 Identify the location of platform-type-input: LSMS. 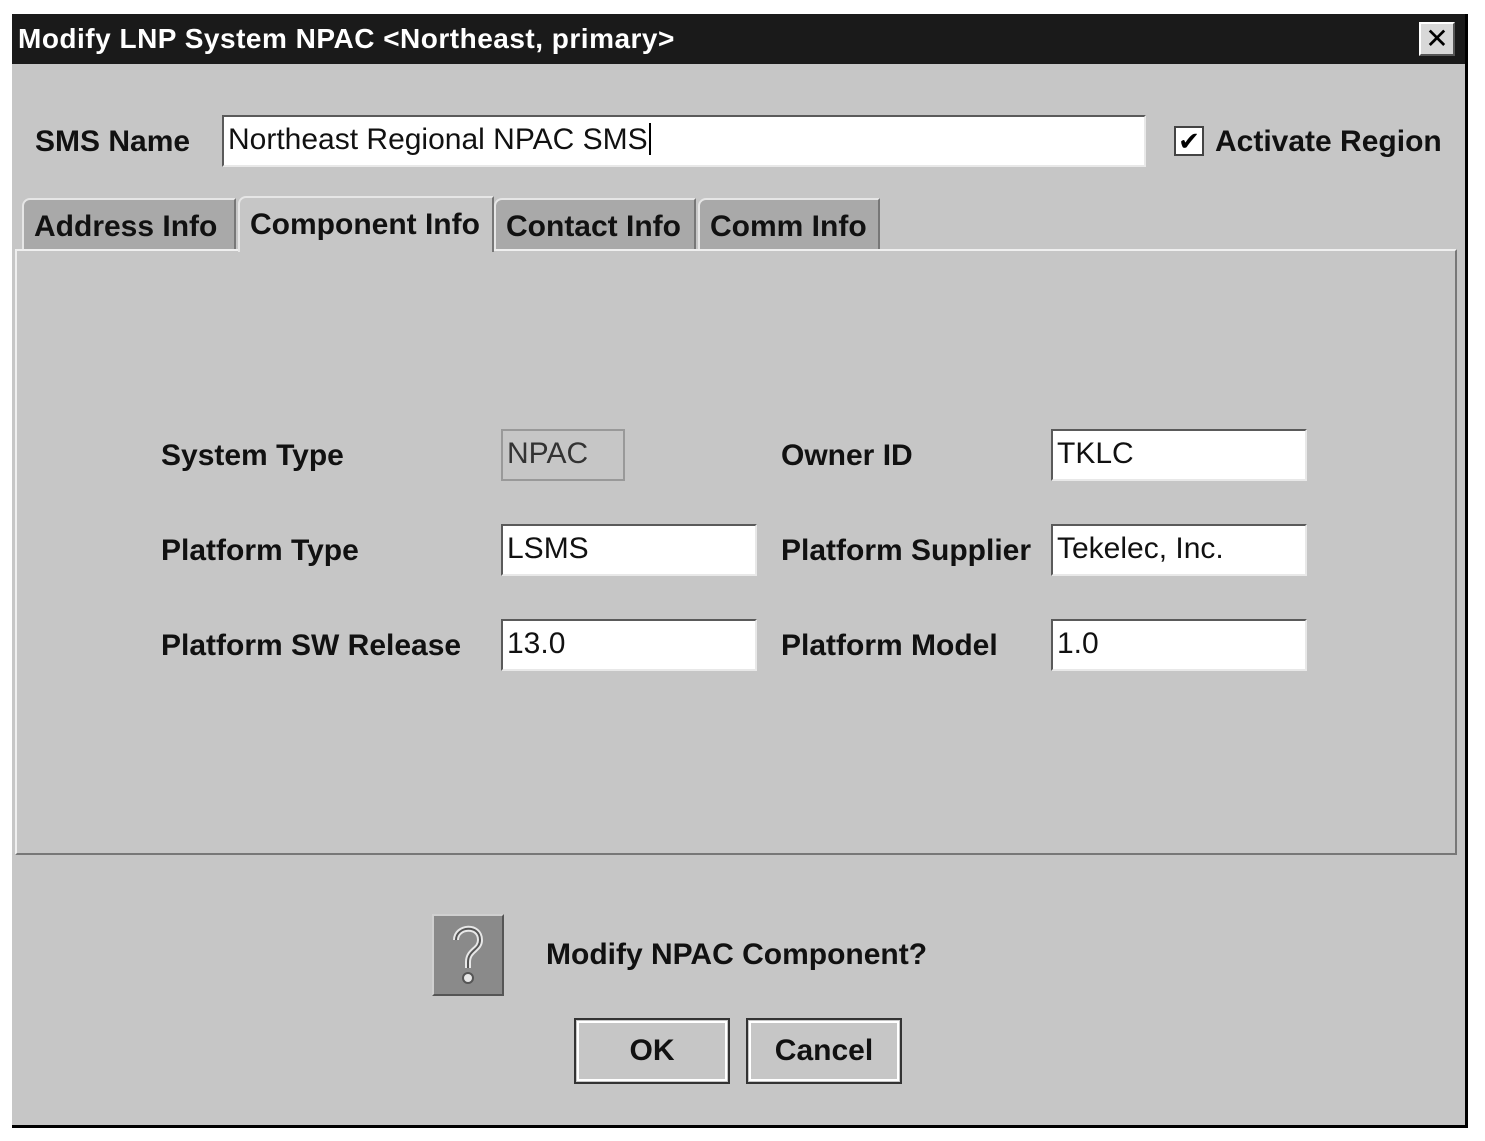
(629, 550).